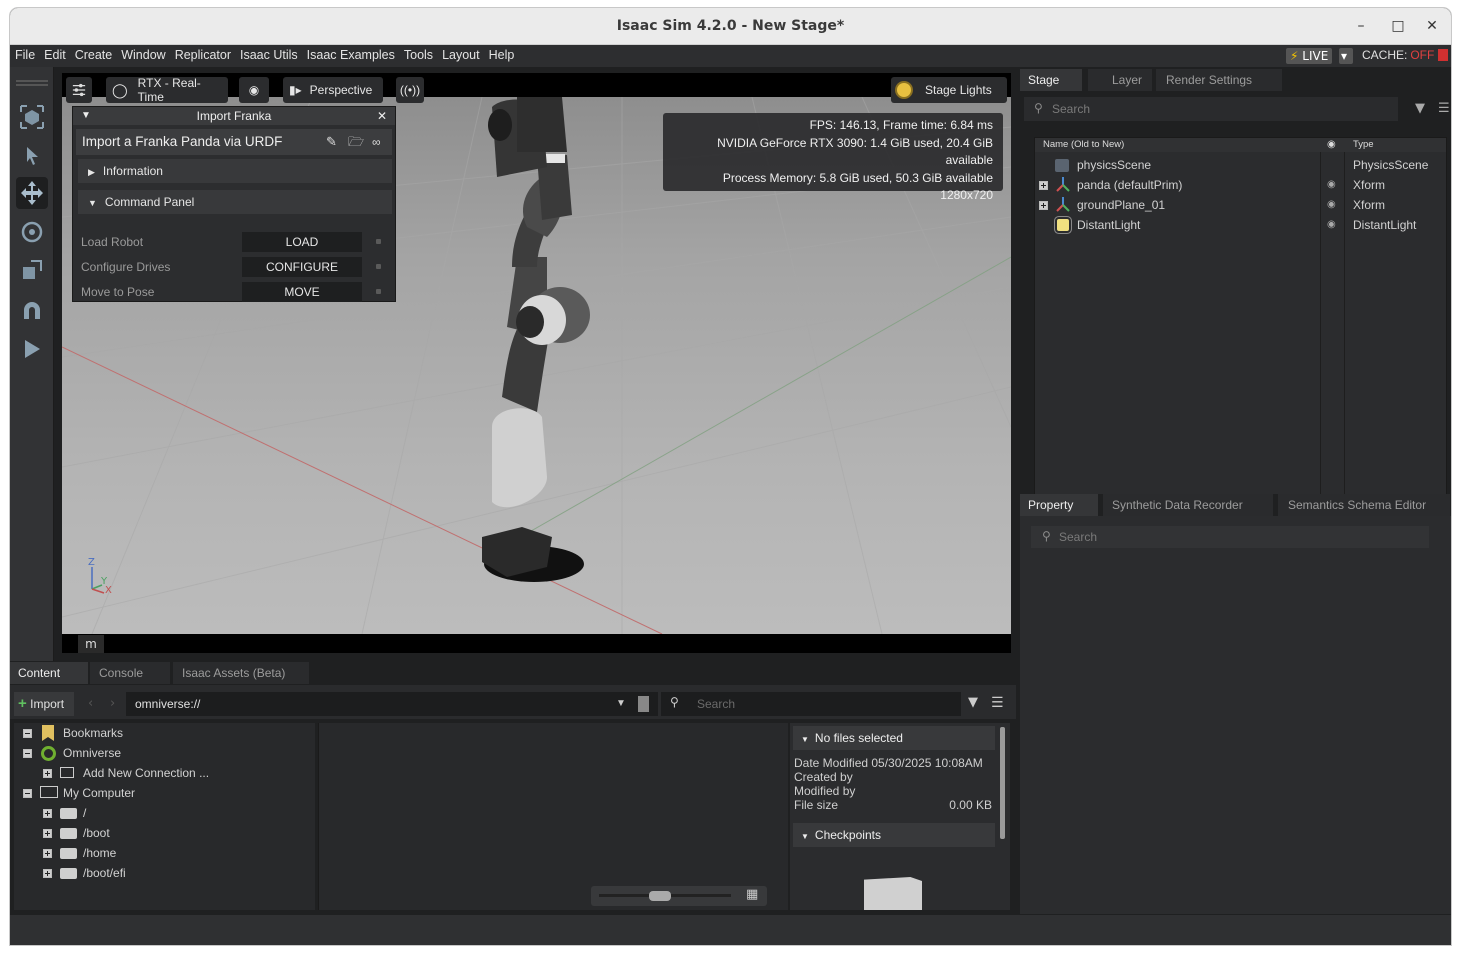  I want to click on configure-button: CONFIGURE, so click(302, 267).